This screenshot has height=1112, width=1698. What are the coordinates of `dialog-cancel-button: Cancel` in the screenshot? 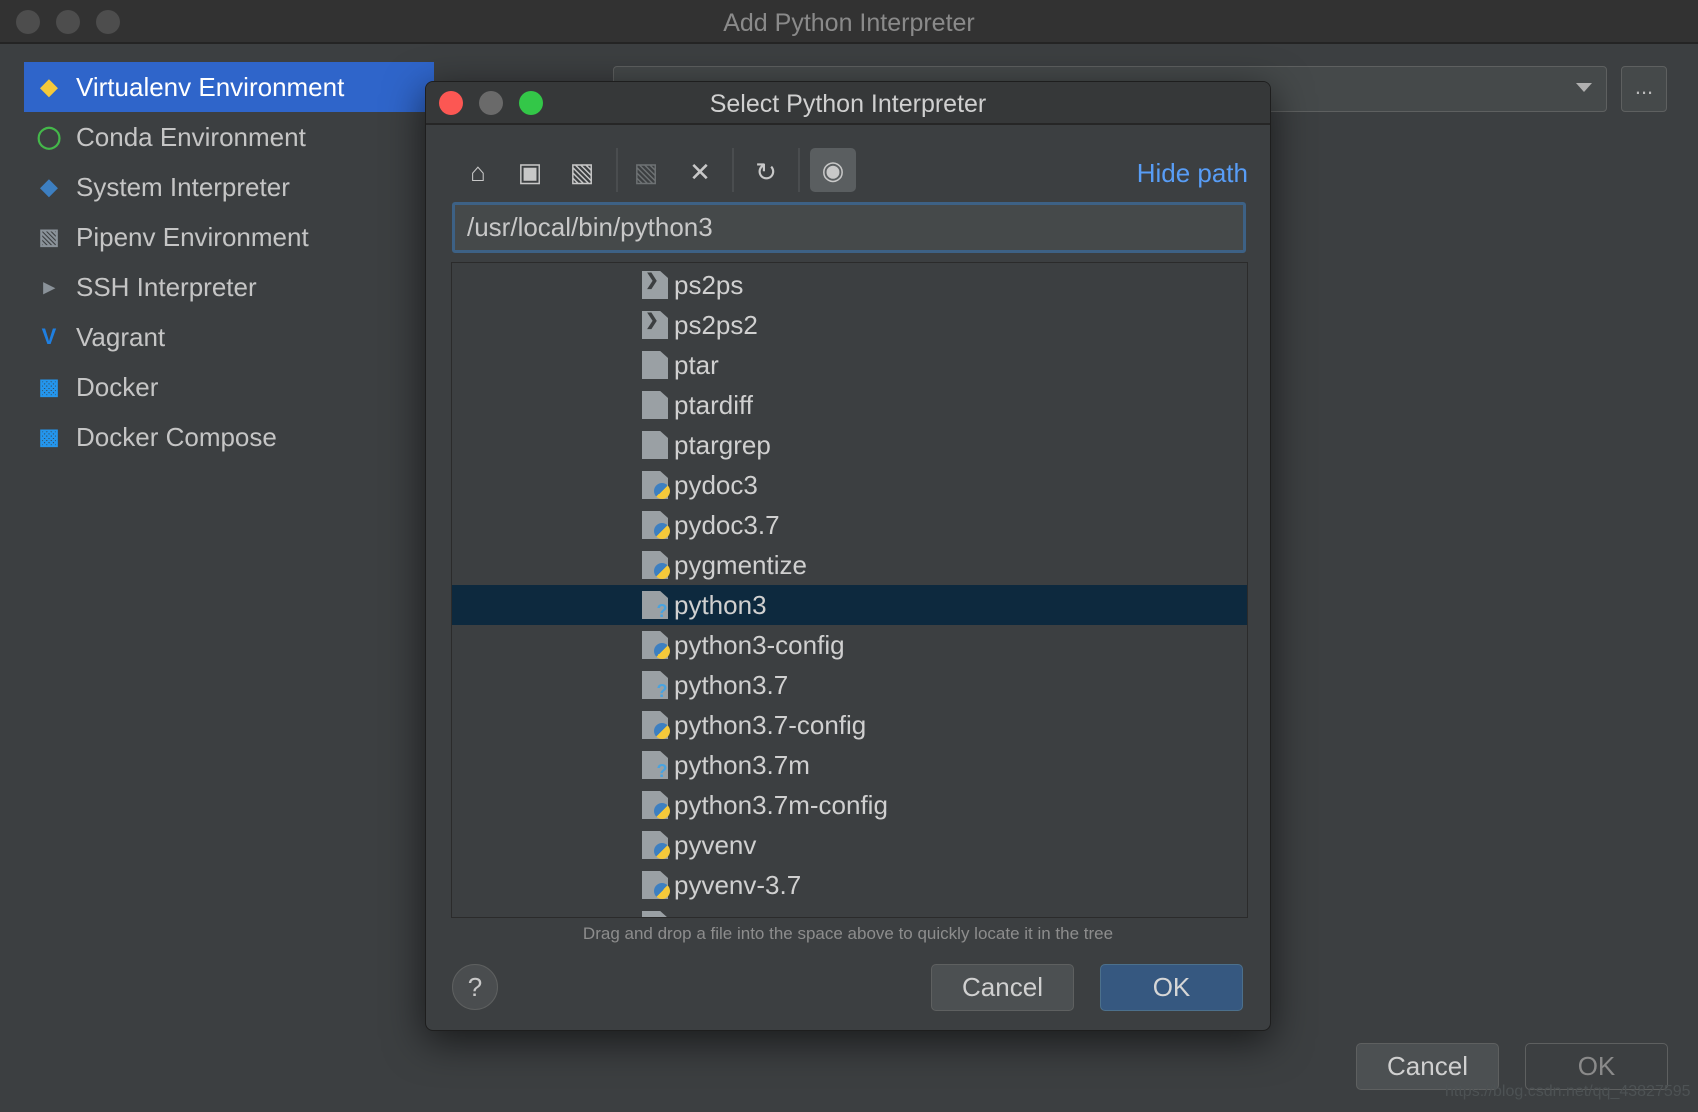 It's located at (1002, 987).